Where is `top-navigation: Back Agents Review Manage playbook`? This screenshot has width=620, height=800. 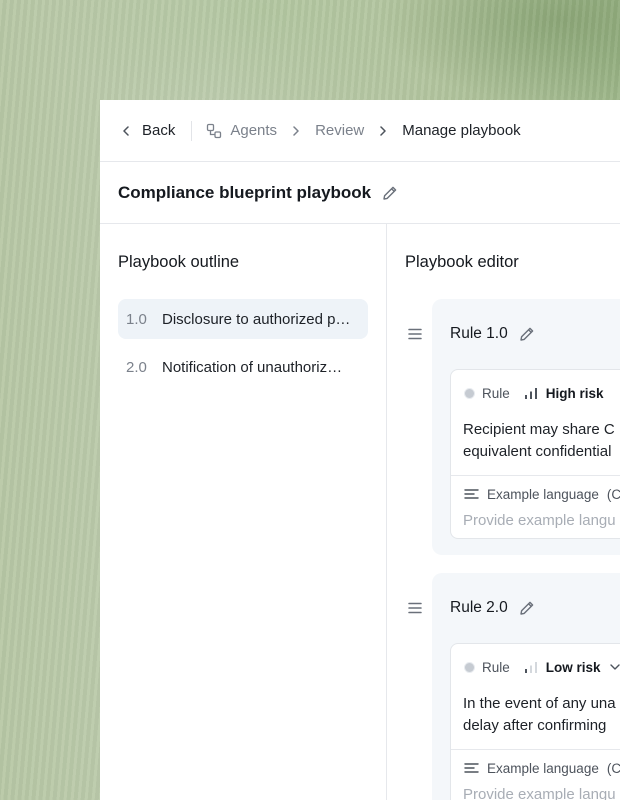 top-navigation: Back Agents Review Manage playbook is located at coordinates (360, 131).